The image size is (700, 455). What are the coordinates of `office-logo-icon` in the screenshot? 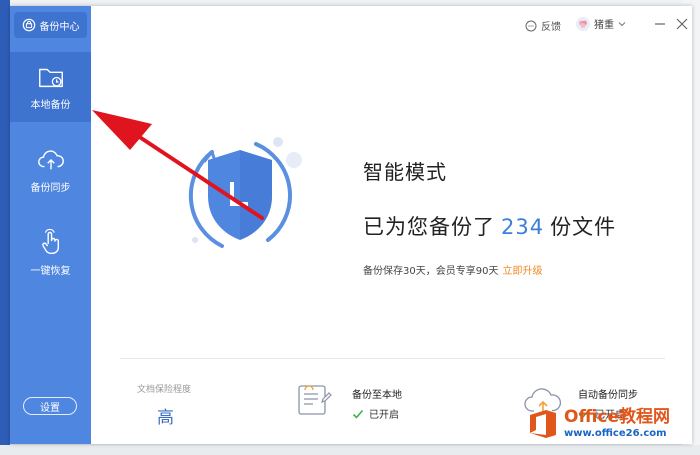 It's located at (543, 424).